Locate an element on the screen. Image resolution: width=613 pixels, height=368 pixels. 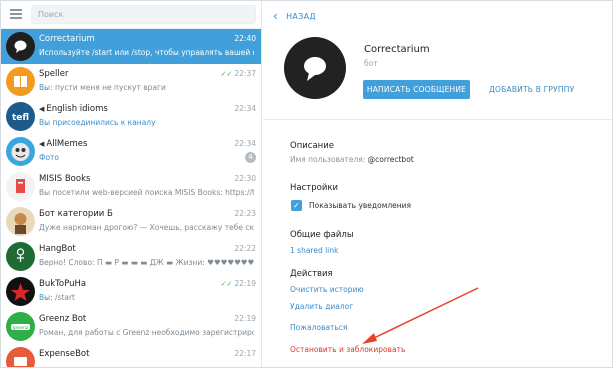
chat-time: ✓✓ 22:19 is located at coordinates (238, 283).